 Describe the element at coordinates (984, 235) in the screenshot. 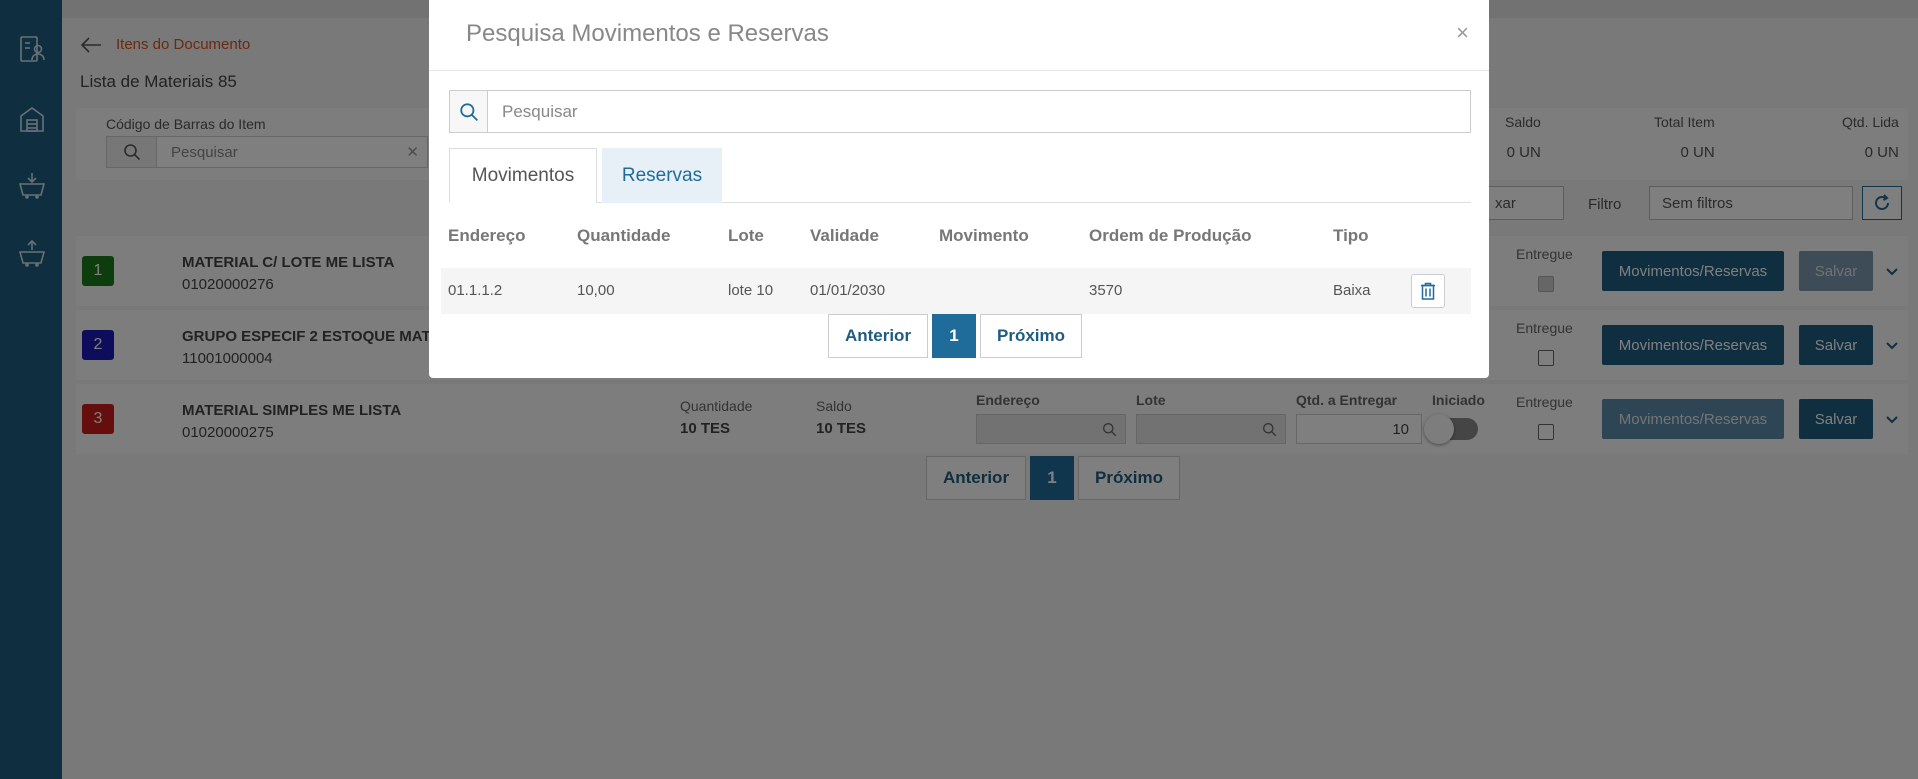

I see `column-header: Movimento` at that location.